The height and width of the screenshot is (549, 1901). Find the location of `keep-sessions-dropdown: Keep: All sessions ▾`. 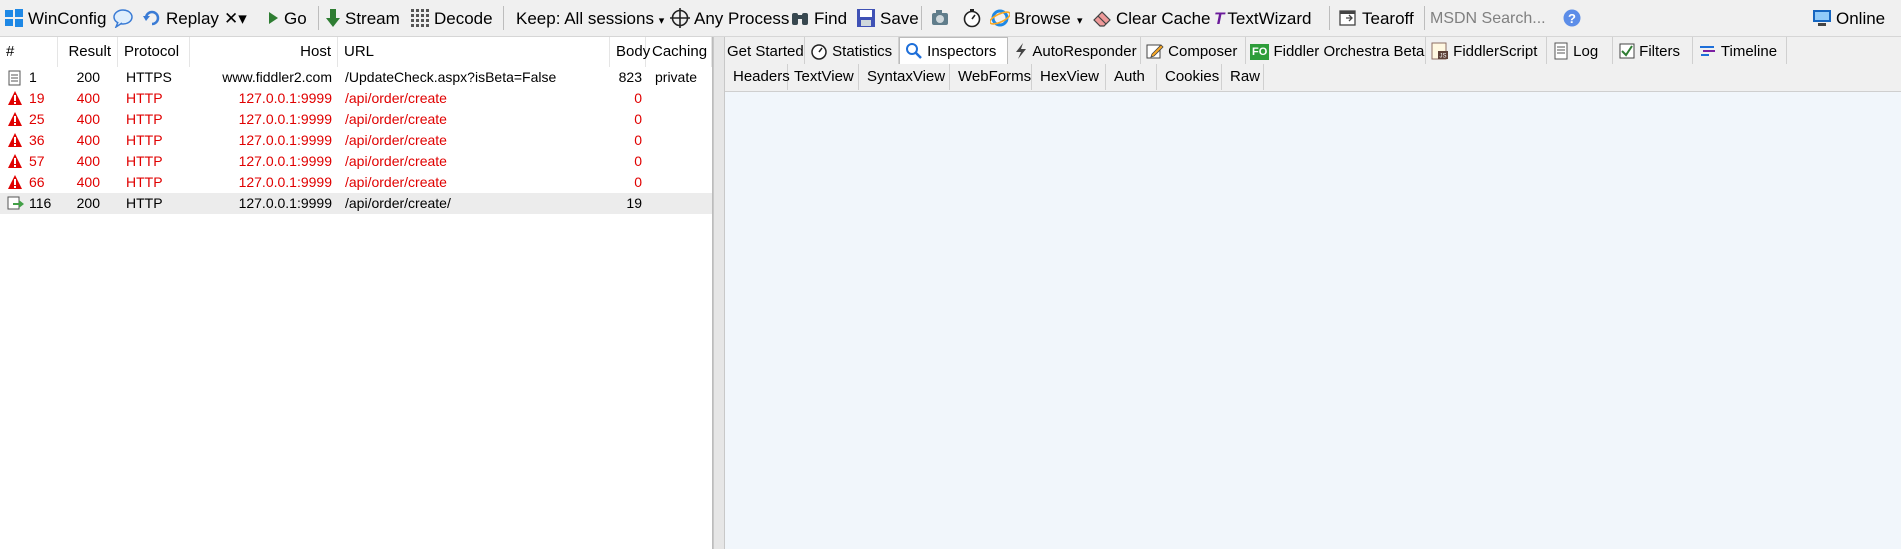

keep-sessions-dropdown: Keep: All sessions ▾ is located at coordinates (590, 18).